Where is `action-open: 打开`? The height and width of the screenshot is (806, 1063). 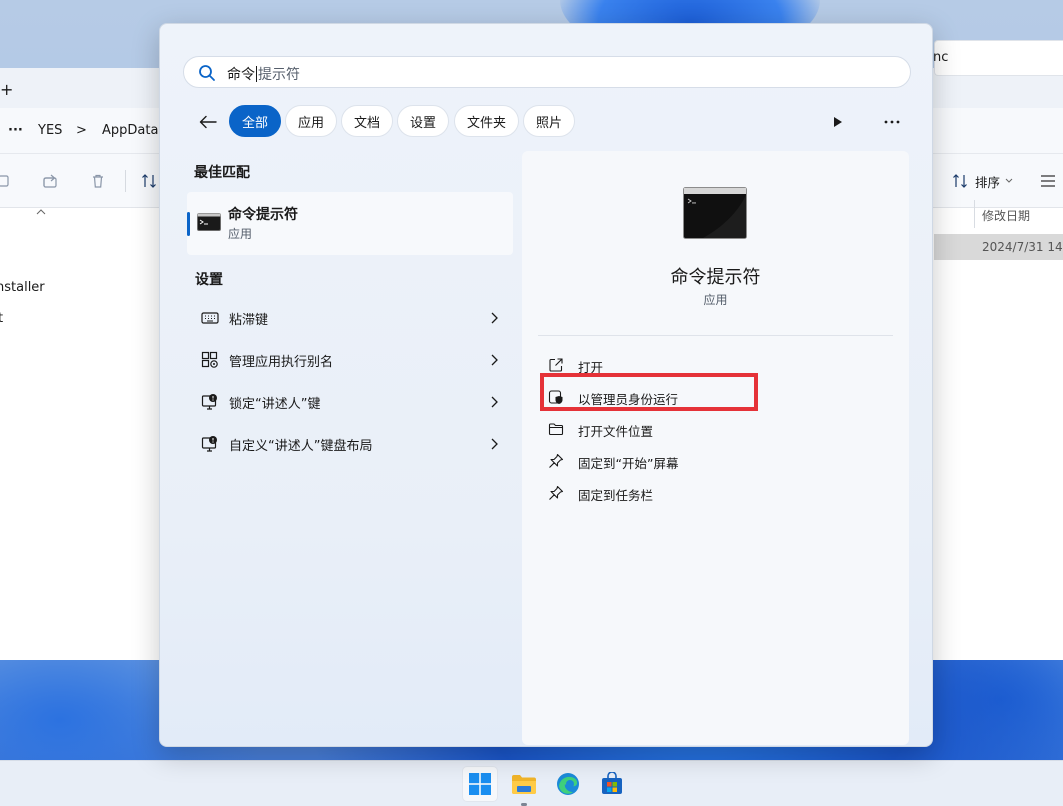
action-open: 打开 is located at coordinates (698, 365).